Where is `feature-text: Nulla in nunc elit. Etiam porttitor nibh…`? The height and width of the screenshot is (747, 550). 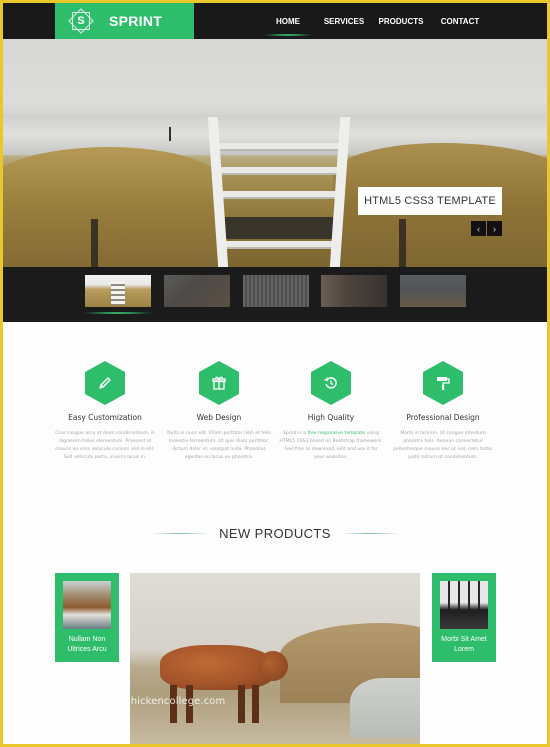 feature-text: Nulla in nunc elit. Etiam porttitor nibh… is located at coordinates (219, 445).